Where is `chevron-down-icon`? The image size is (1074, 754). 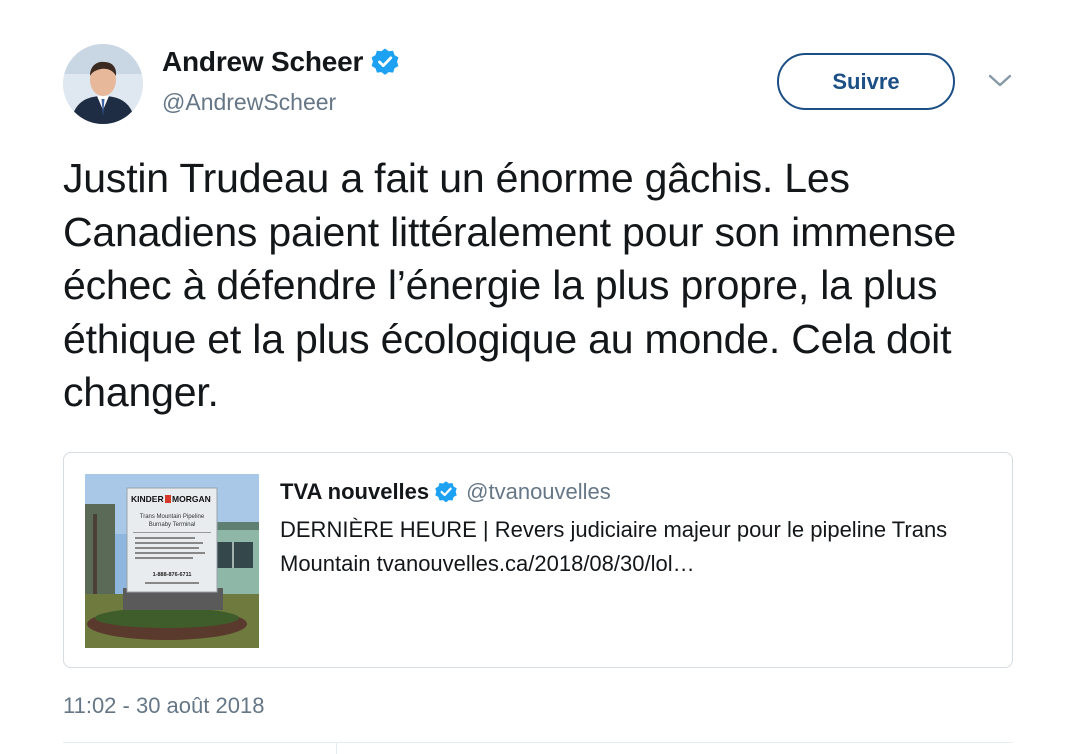
chevron-down-icon is located at coordinates (1000, 80).